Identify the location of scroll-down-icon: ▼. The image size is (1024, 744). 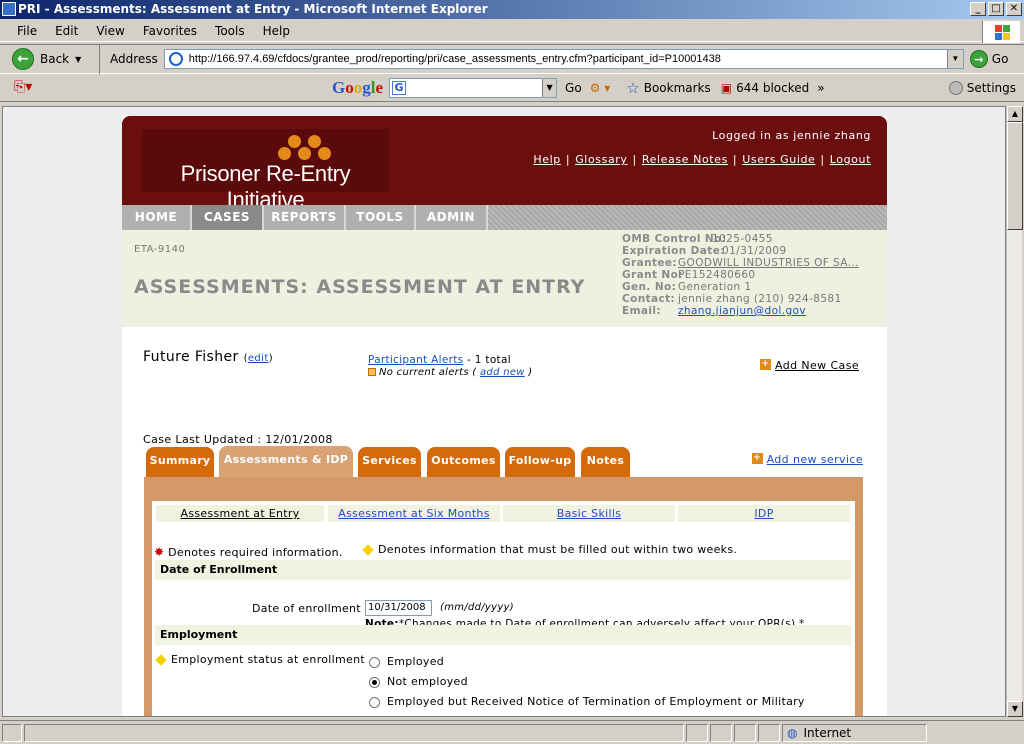
(1015, 709).